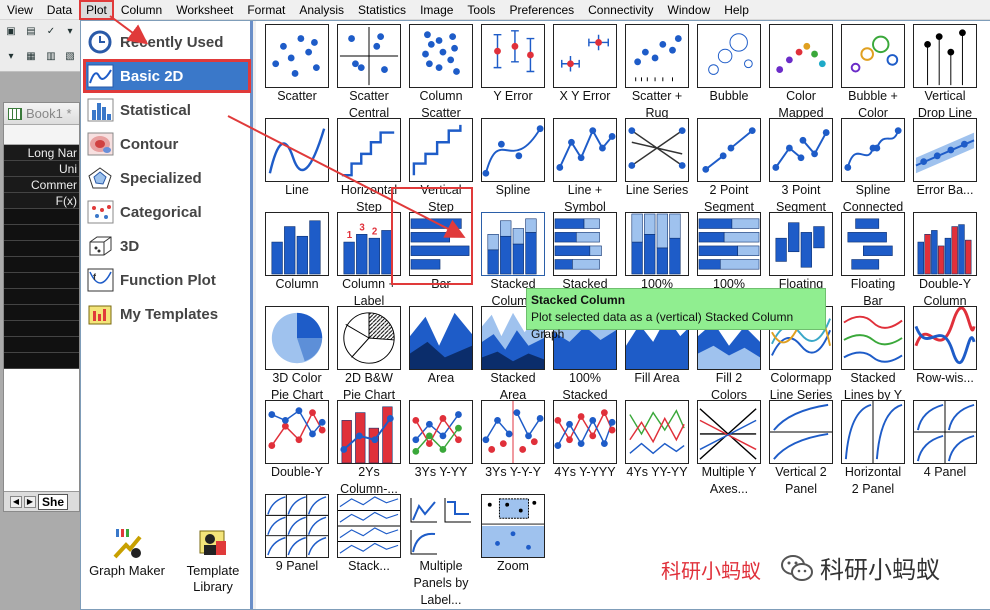  Describe the element at coordinates (873, 72) in the screenshot. I see `gallery-bubble-color: Bubble + Color` at that location.